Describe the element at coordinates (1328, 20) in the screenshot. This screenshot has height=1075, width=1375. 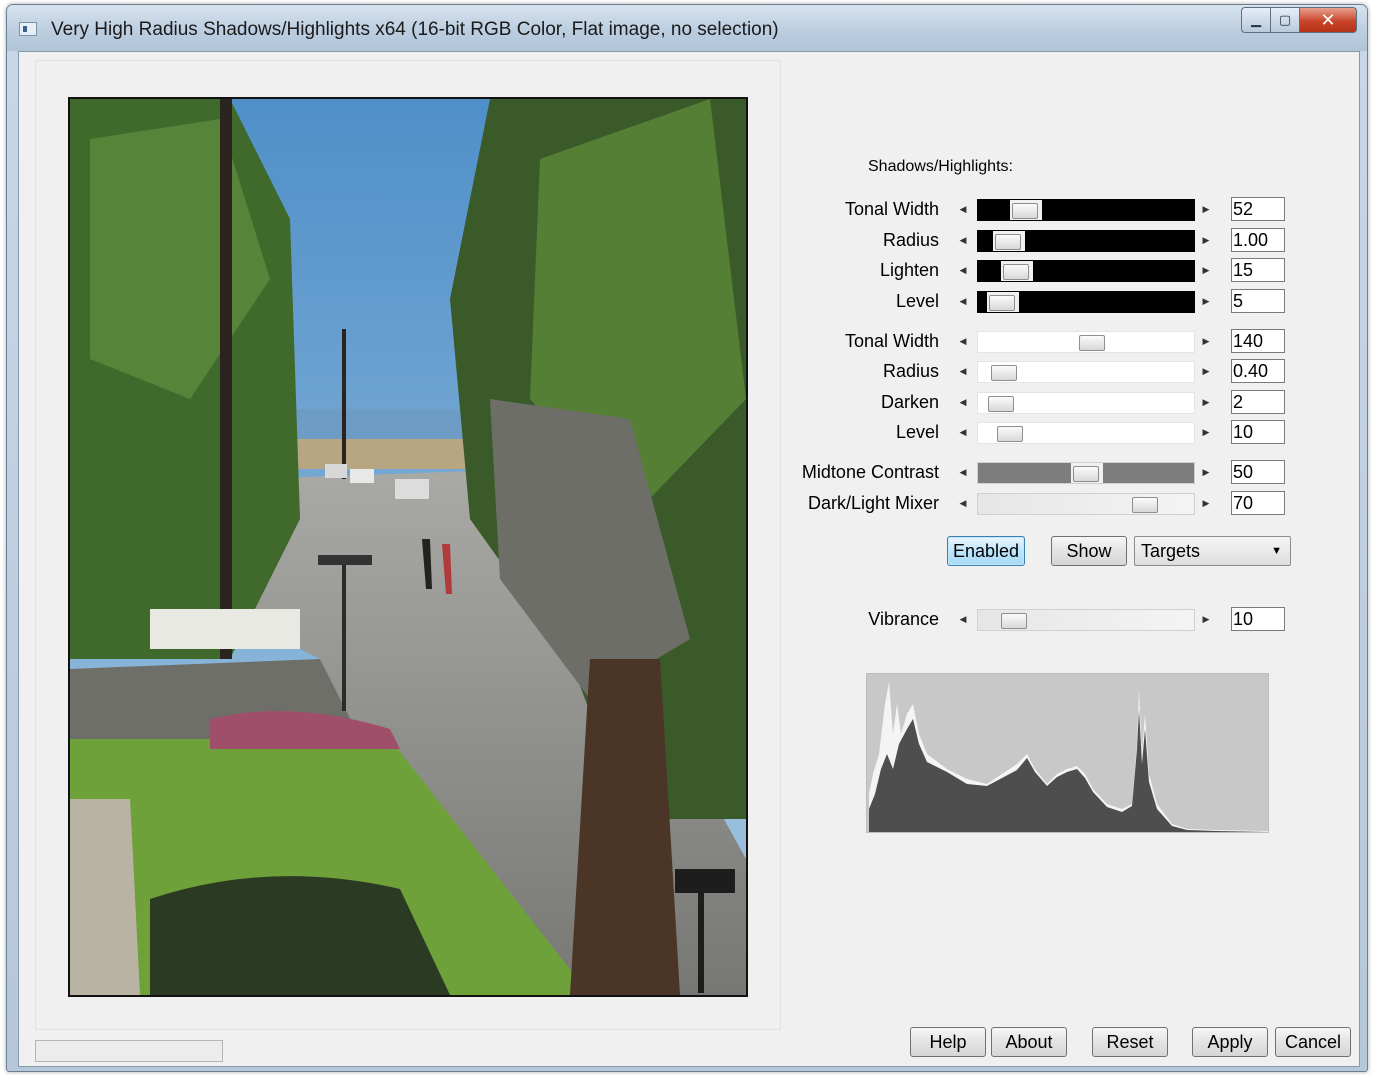
I see `close-button: ✕` at that location.